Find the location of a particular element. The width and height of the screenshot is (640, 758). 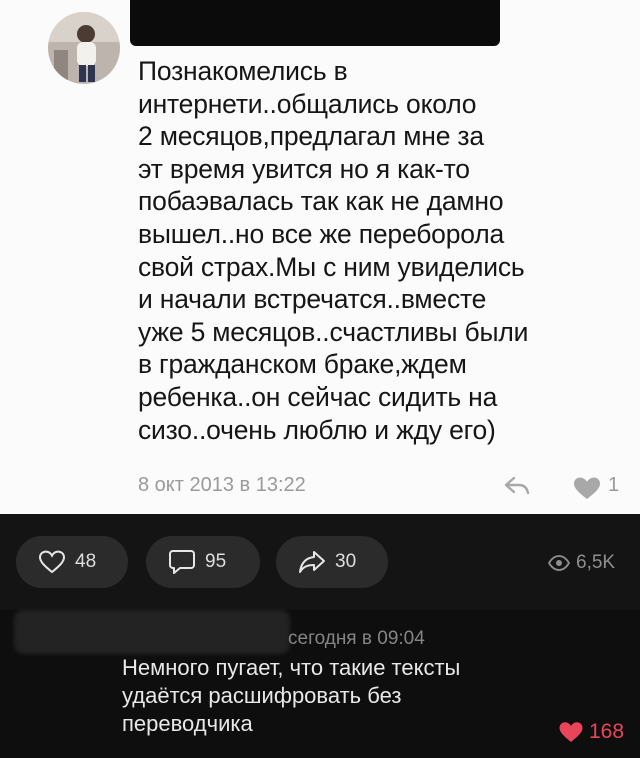

heart-outline-icon is located at coordinates (52, 562).